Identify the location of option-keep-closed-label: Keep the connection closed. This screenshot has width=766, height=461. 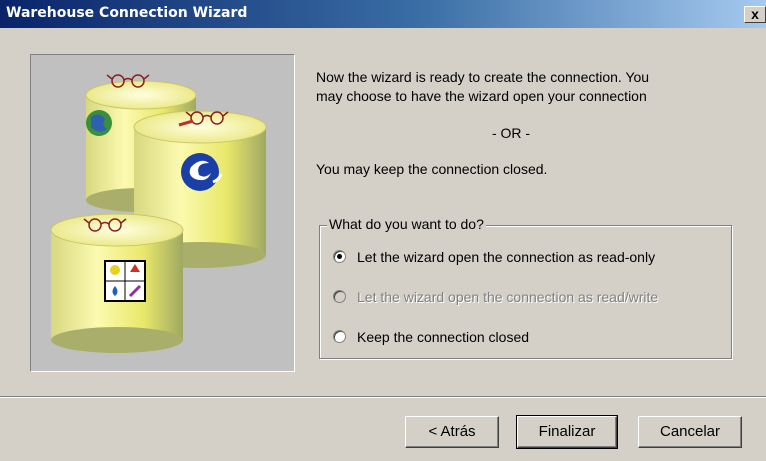
(443, 337).